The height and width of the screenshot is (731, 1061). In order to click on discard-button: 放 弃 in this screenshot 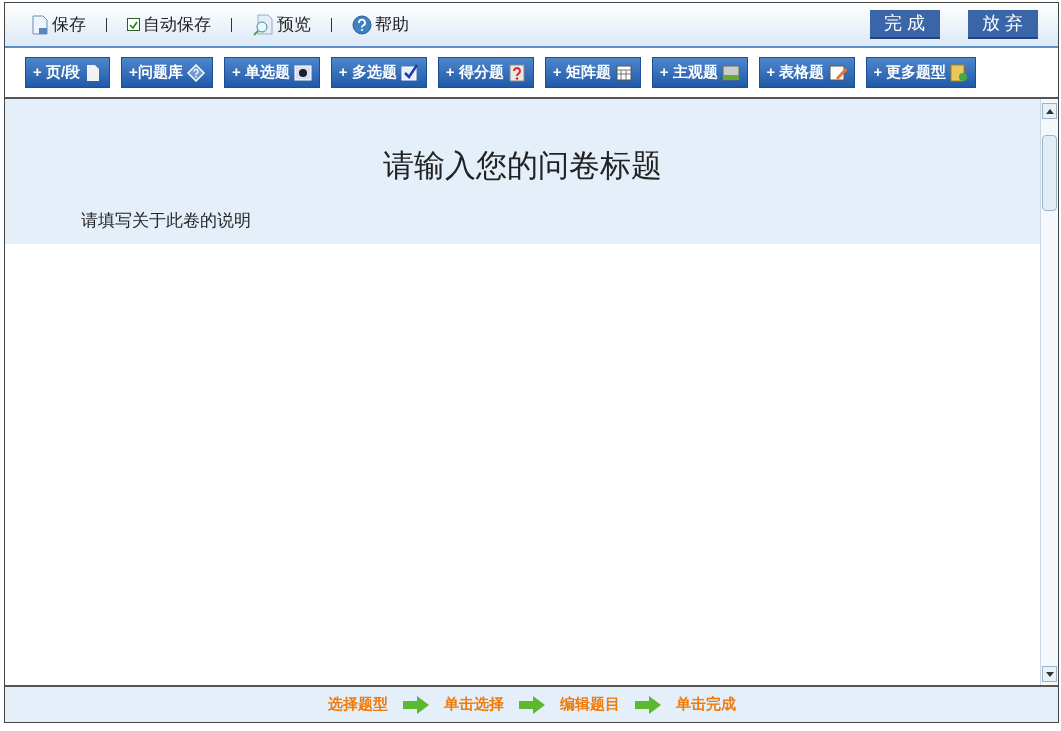, I will do `click(1003, 24)`.